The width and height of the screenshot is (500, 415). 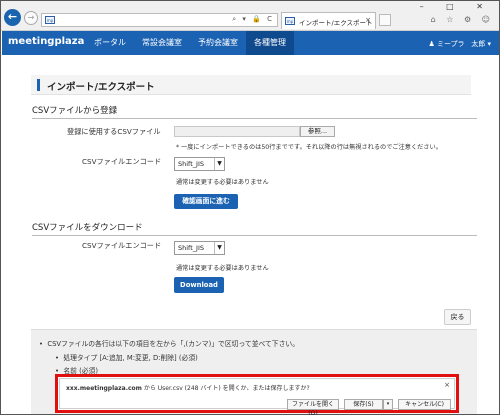 I want to click on meetingplaza-logo: meetingplaza, so click(x=46, y=41).